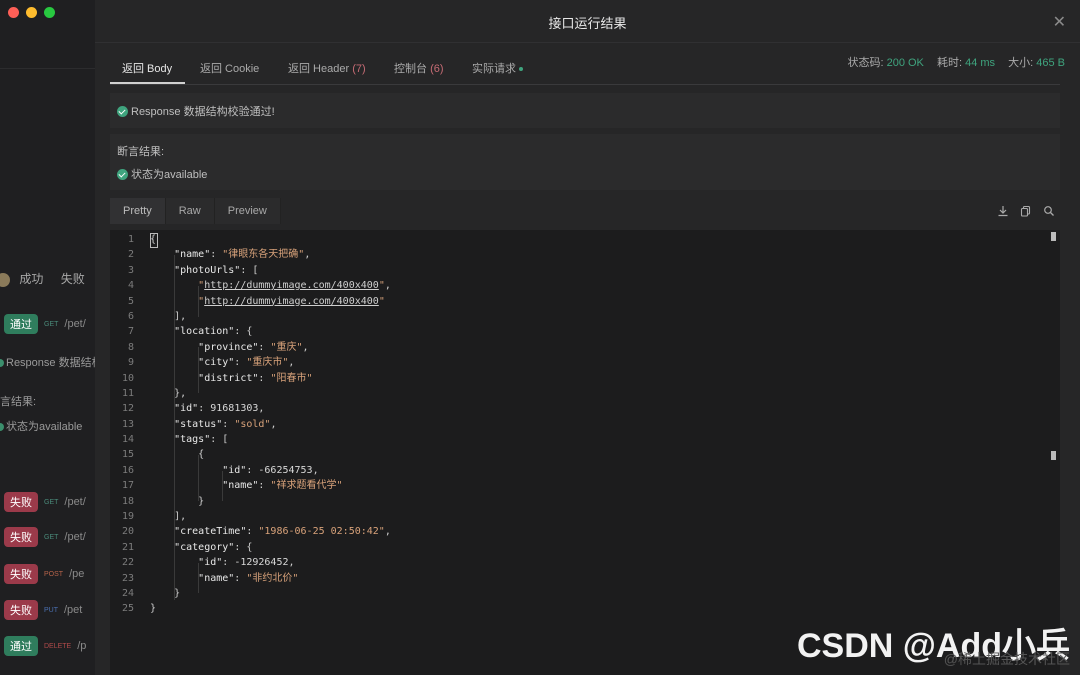 The image size is (1080, 675). I want to click on view-tab-raw: Raw, so click(190, 211).